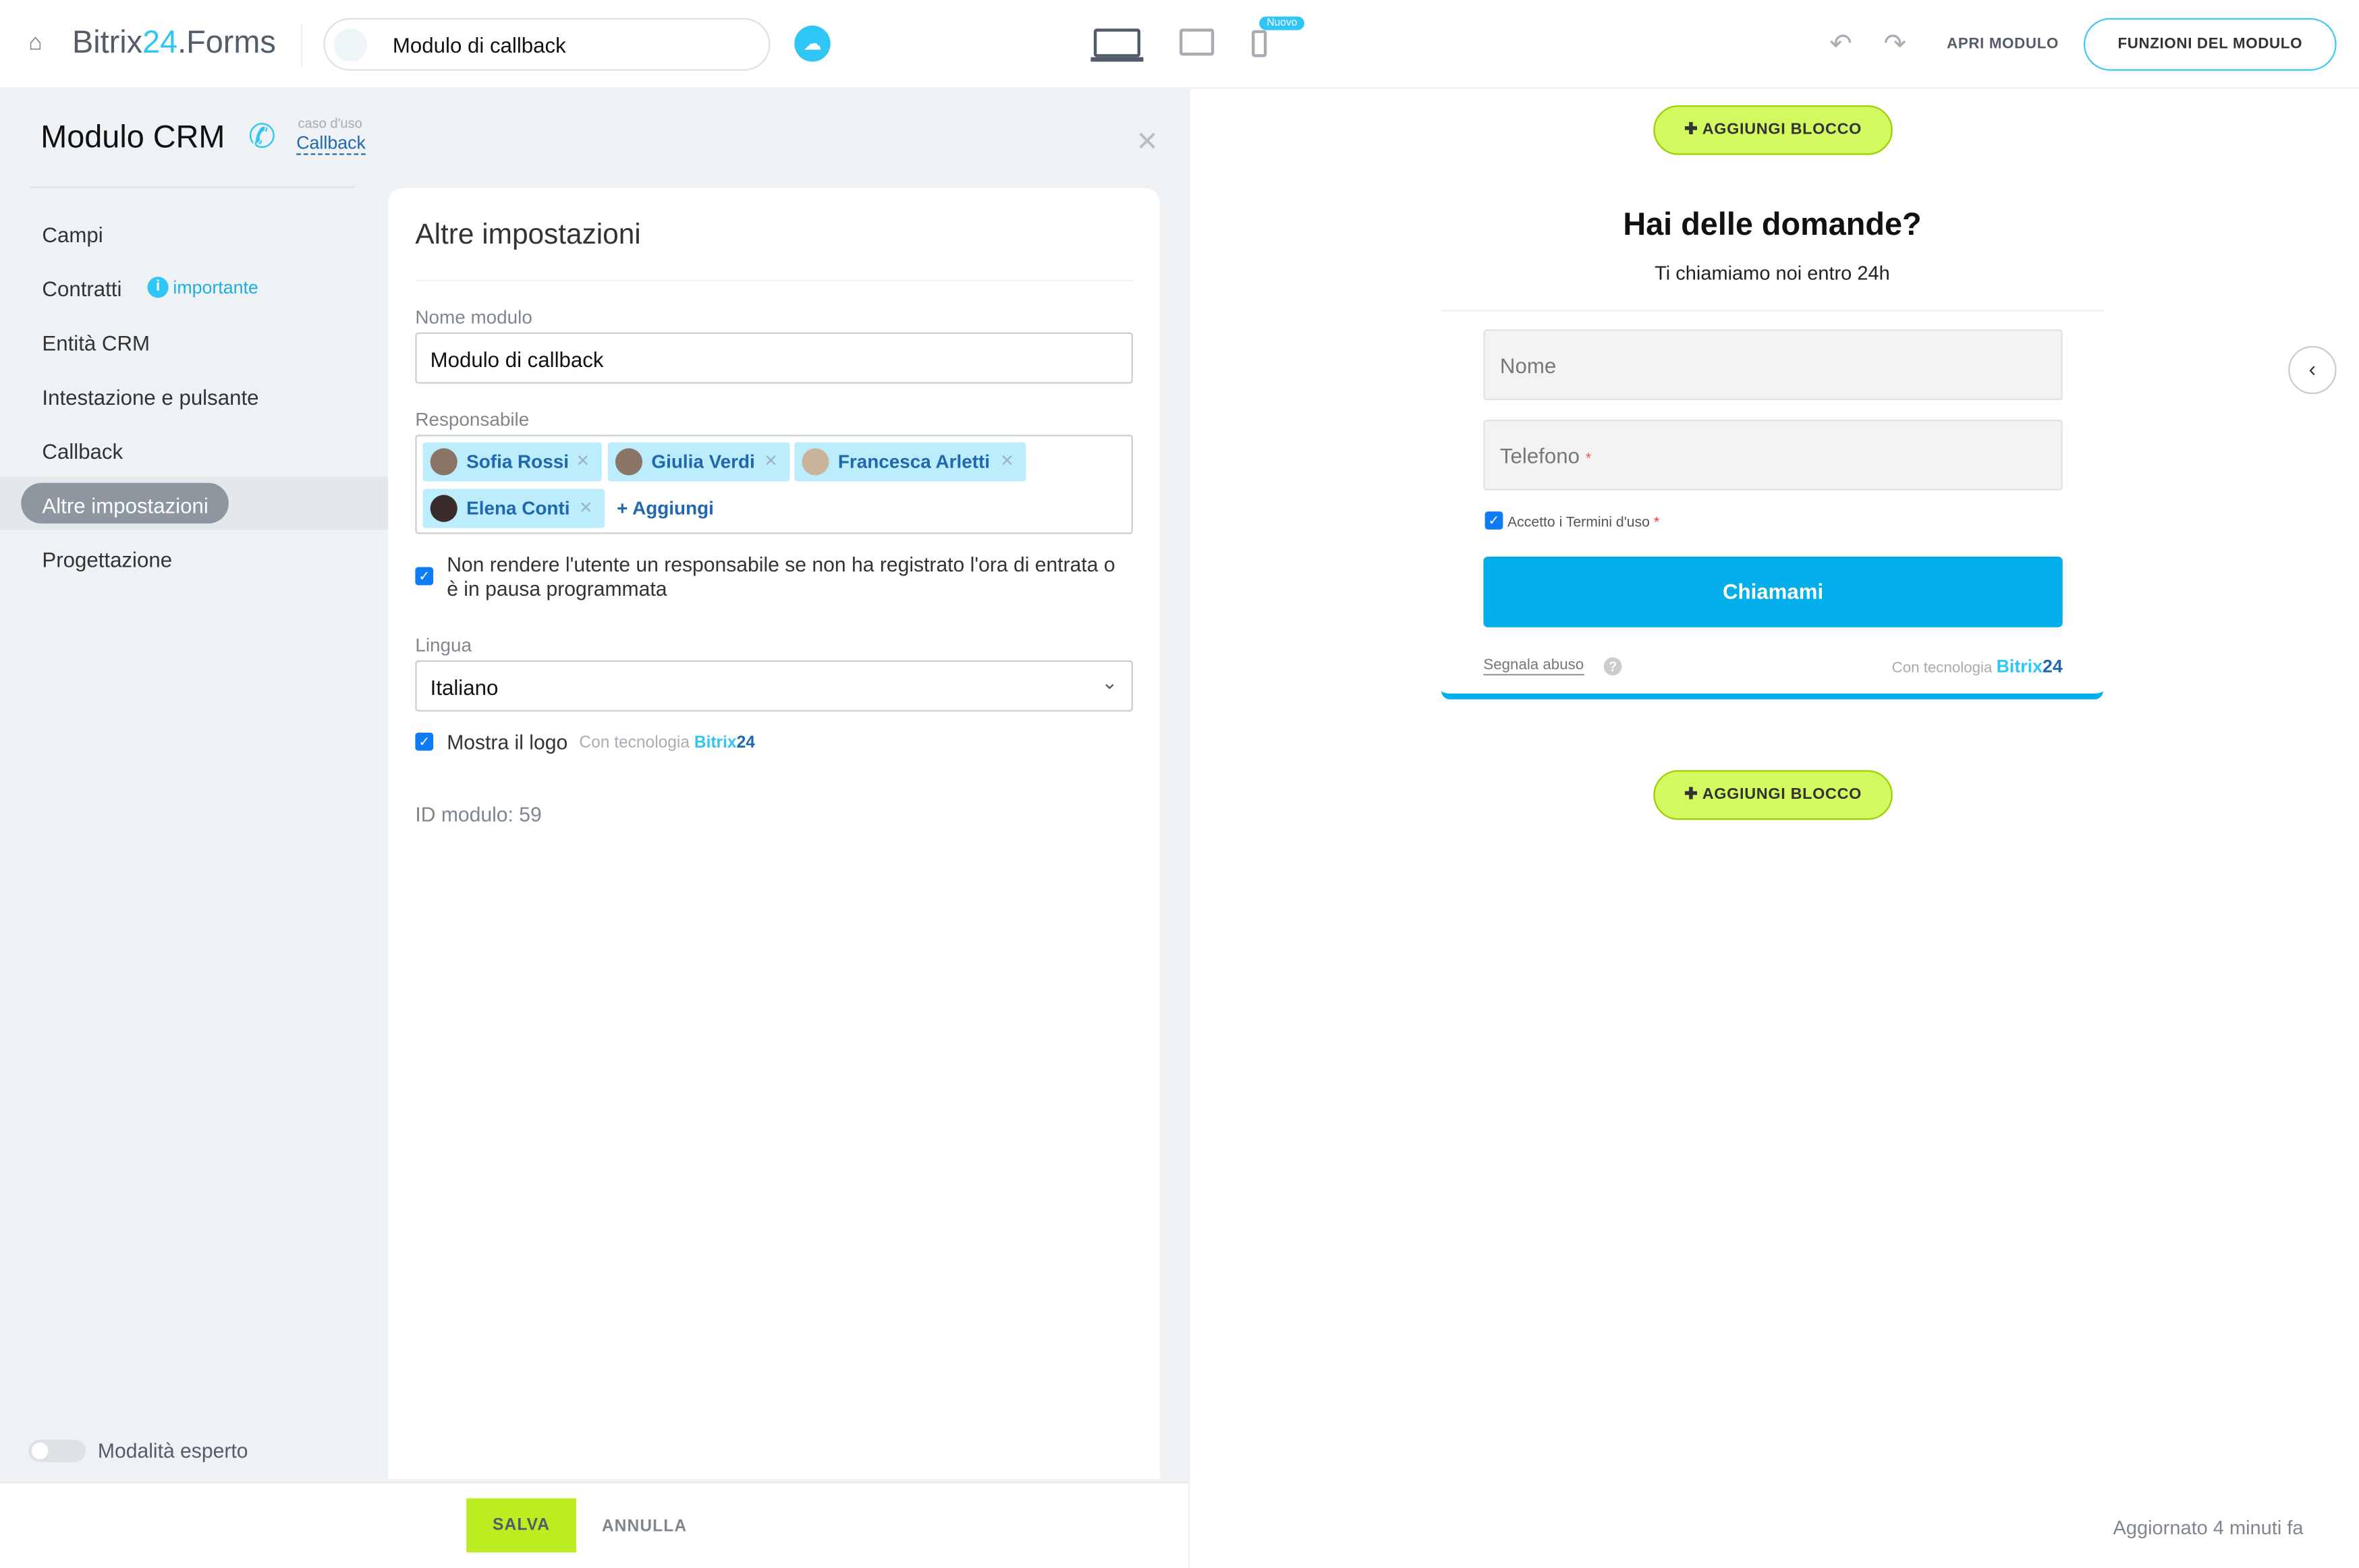  Describe the element at coordinates (2210, 44) in the screenshot. I see `form-functions-button: FUNZIONI DEL MODULO` at that location.